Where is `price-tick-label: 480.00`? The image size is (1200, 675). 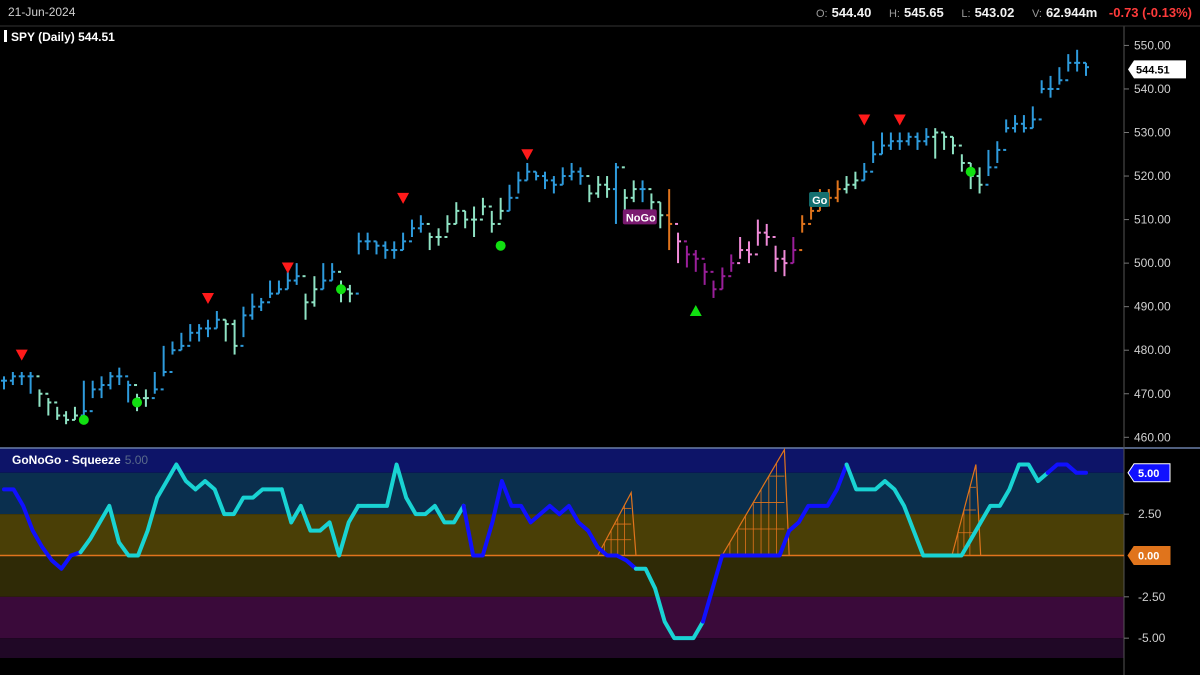
price-tick-label: 480.00 is located at coordinates (1152, 350).